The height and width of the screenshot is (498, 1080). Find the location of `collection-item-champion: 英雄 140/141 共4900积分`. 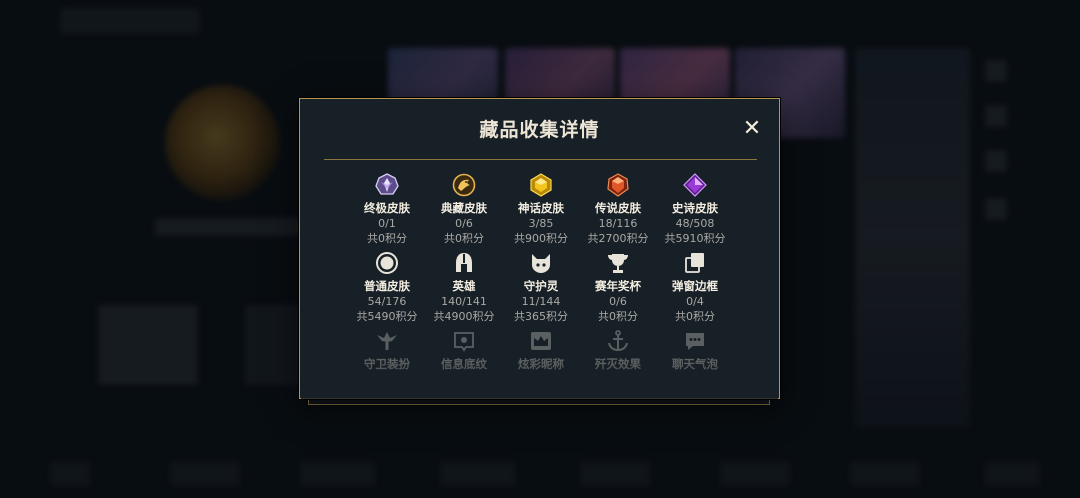

collection-item-champion: 英雄 140/141 共4900积分 is located at coordinates (464, 287).